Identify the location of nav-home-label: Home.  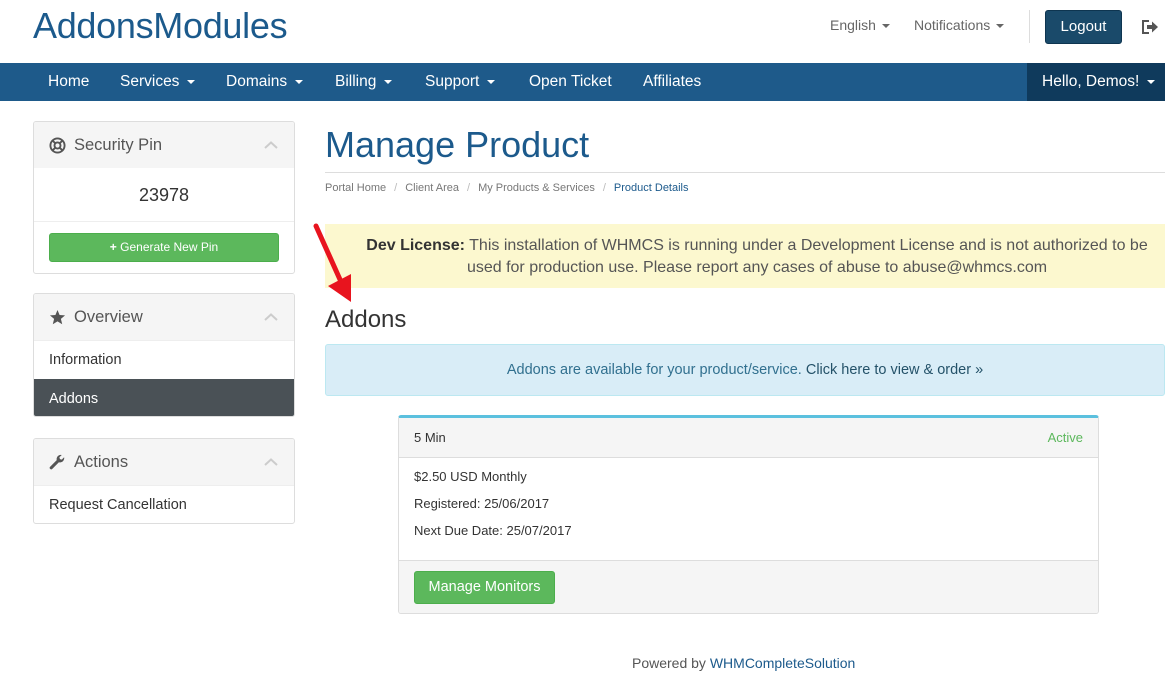
(69, 81).